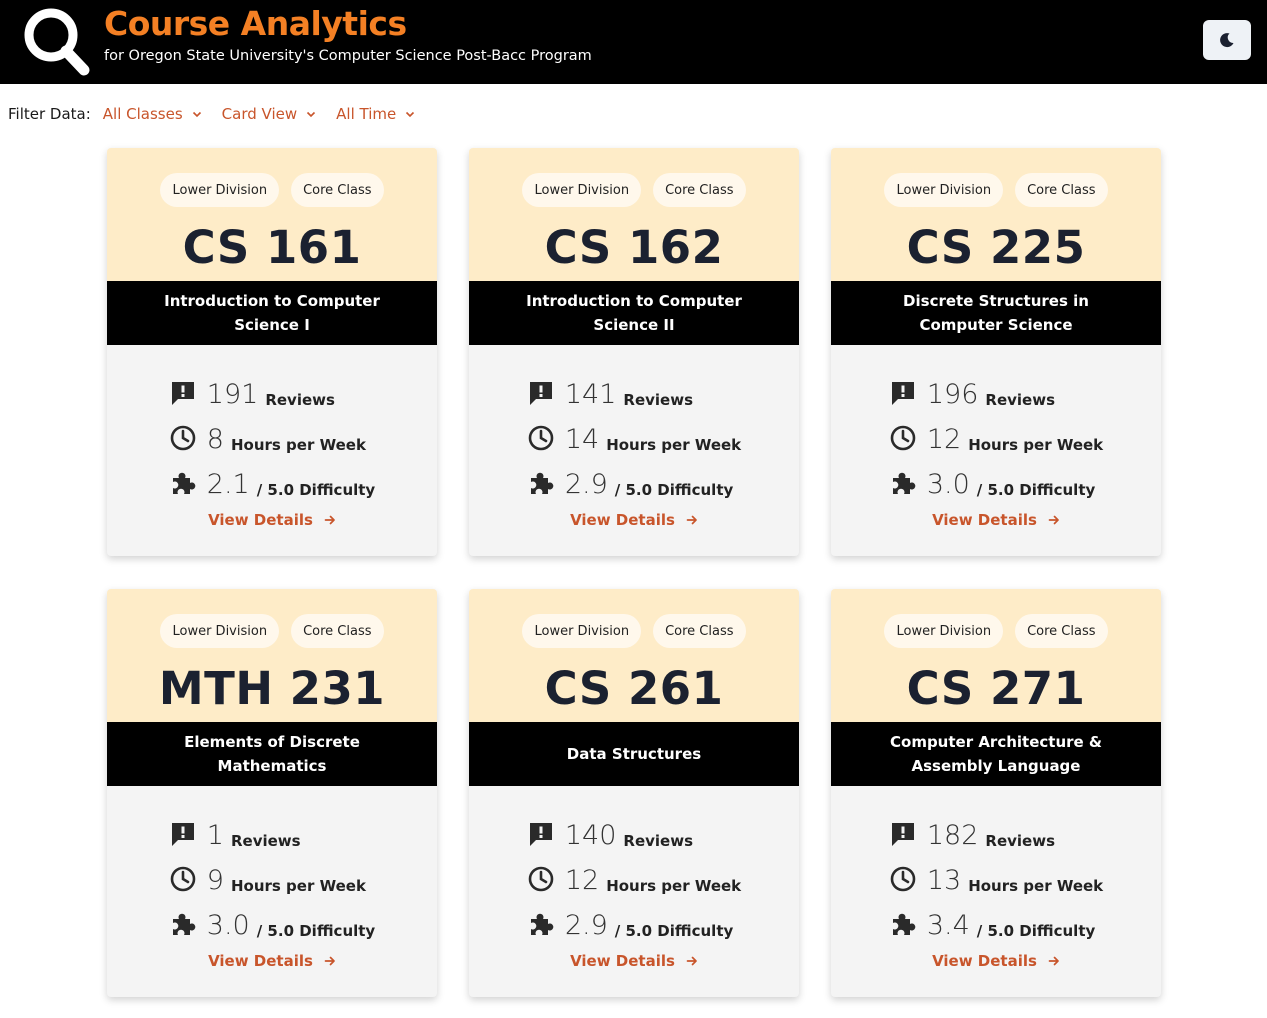 Image resolution: width=1267 pixels, height=1018 pixels. Describe the element at coordinates (272, 480) in the screenshot. I see `difficulty-stat: 2.1 / 5.0 Difficulty` at that location.